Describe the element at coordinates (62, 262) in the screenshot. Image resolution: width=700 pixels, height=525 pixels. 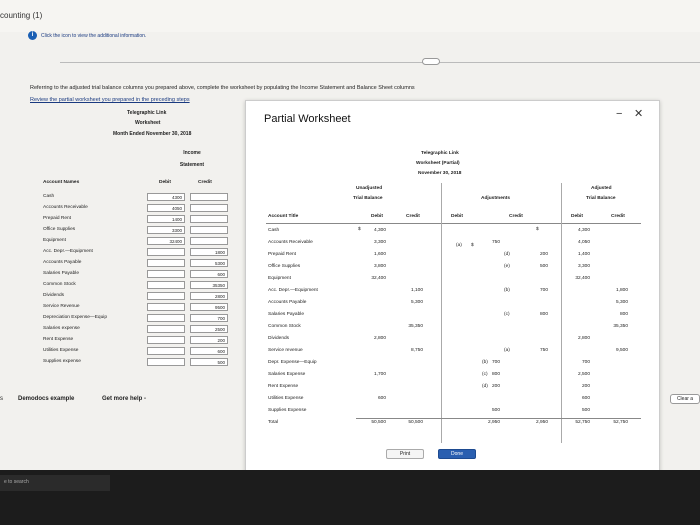
I see `left-account-label: Accounts Payable` at that location.